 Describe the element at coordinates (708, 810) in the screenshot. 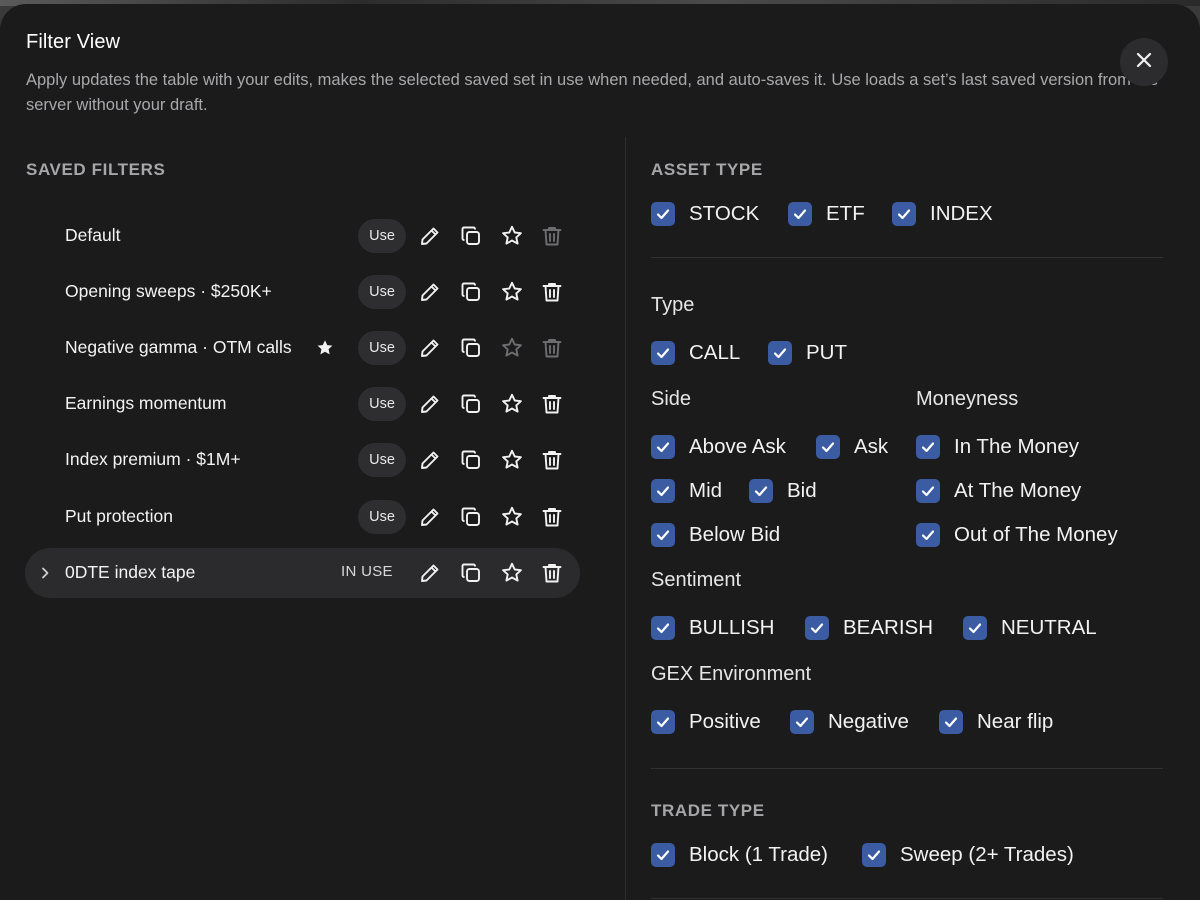

I see `trade-type-title: TRADE TYPE` at that location.